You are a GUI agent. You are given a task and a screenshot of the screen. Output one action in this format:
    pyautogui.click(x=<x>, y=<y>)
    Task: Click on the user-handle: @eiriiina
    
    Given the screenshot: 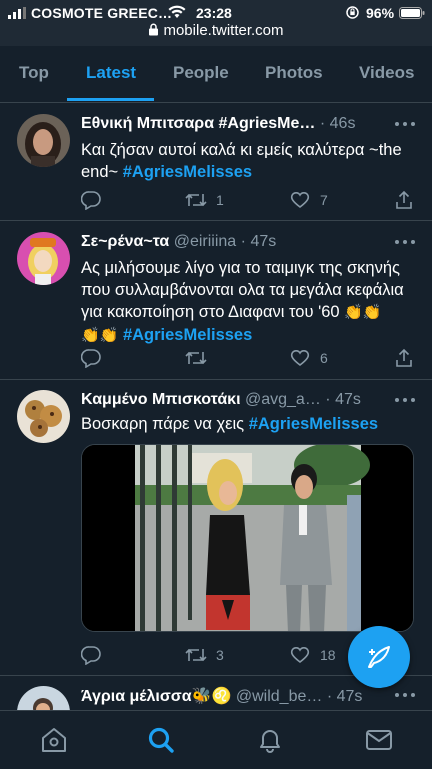 What is the action you would take?
    pyautogui.click(x=205, y=241)
    